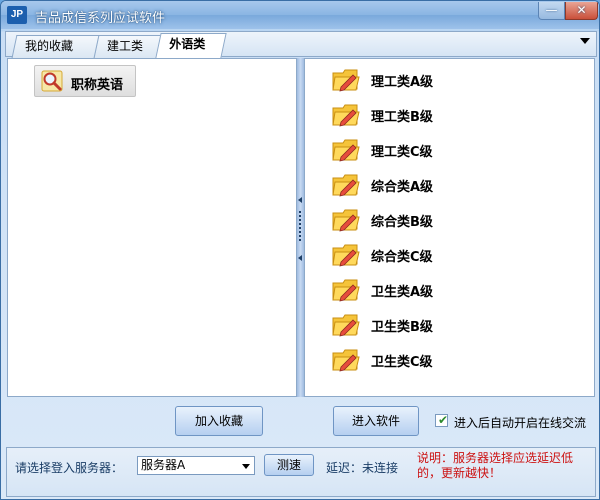 Image resolution: width=600 pixels, height=500 pixels. Describe the element at coordinates (402, 187) in the screenshot. I see `subject-label: 综合类A级` at that location.